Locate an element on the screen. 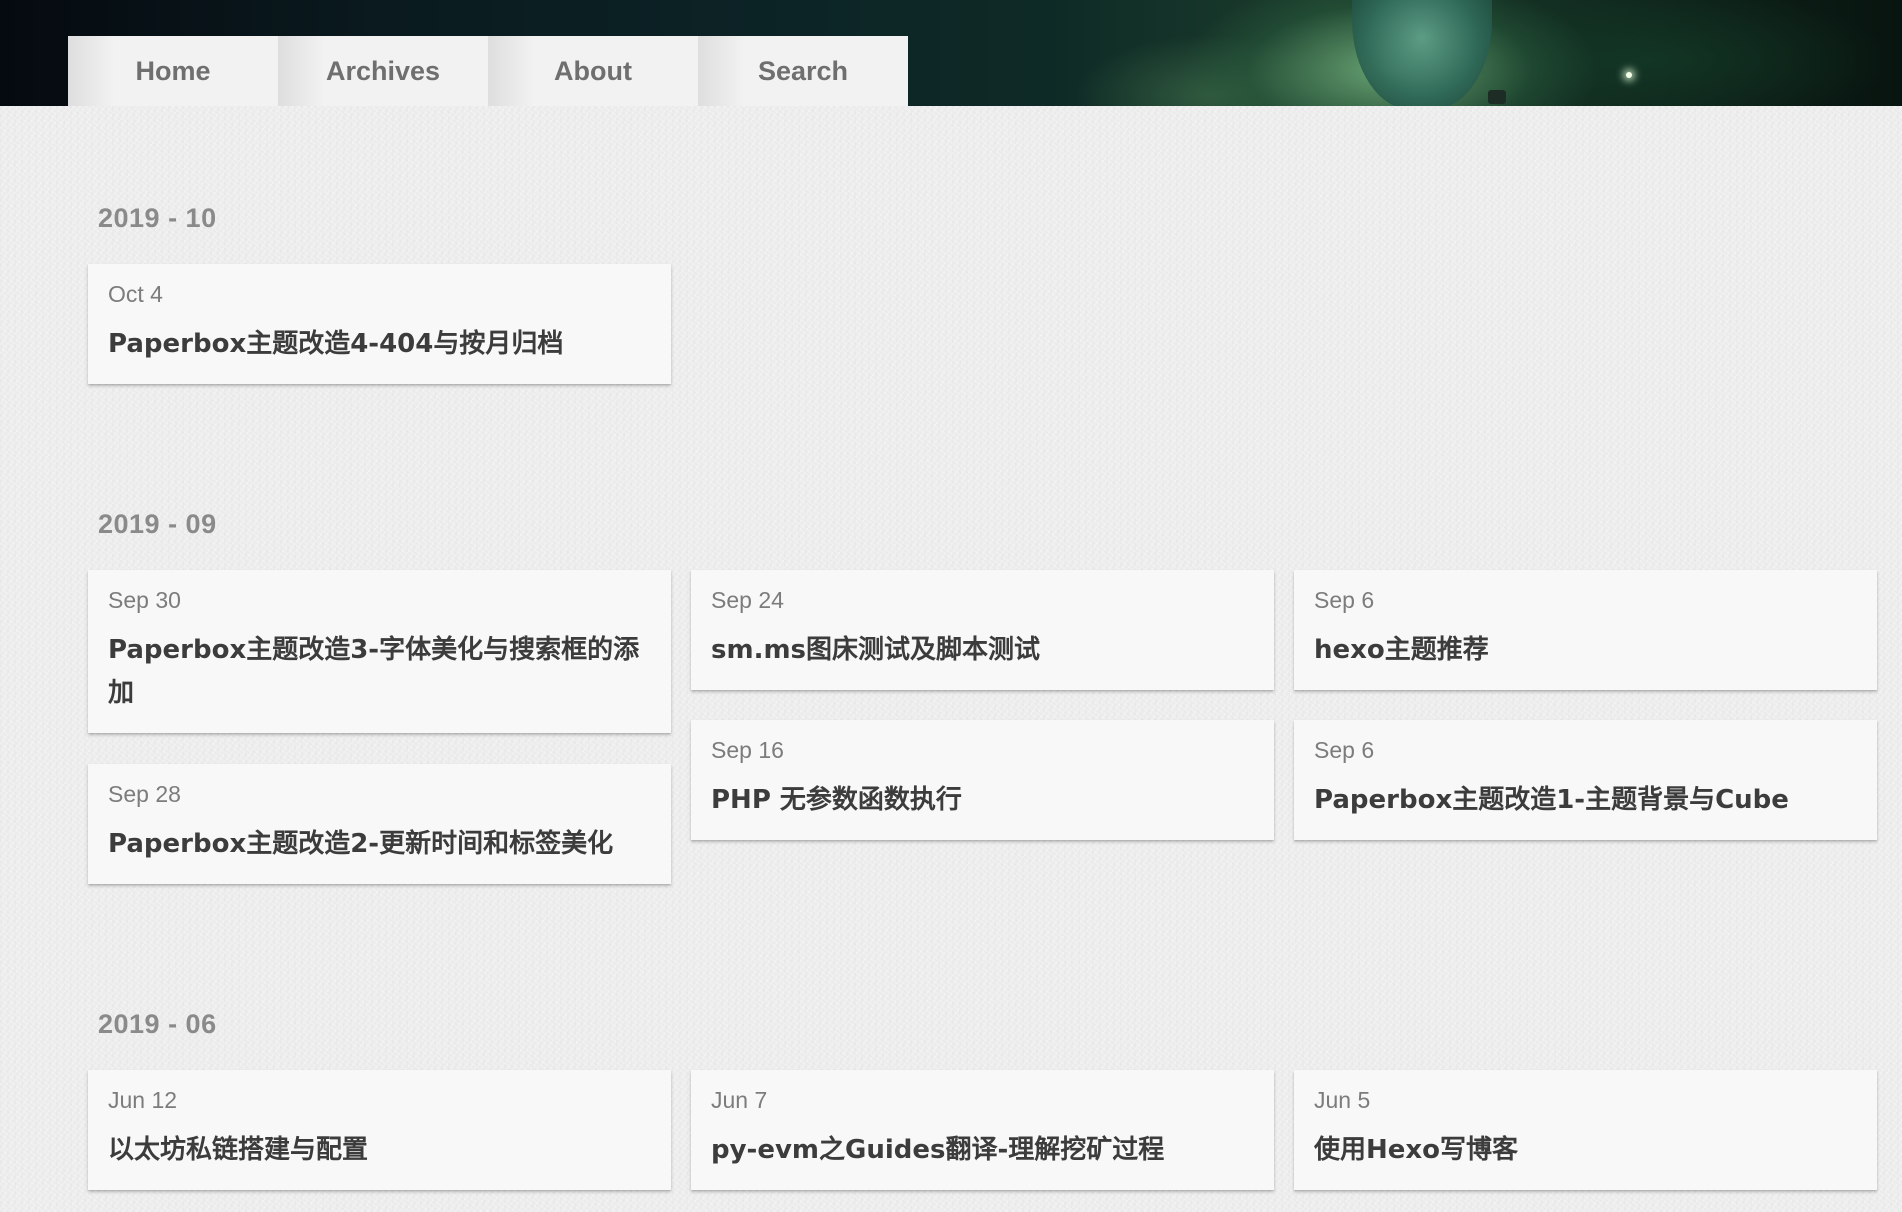 This screenshot has width=1902, height=1212. archive-month-heading: 2019 - 09 is located at coordinates (157, 524).